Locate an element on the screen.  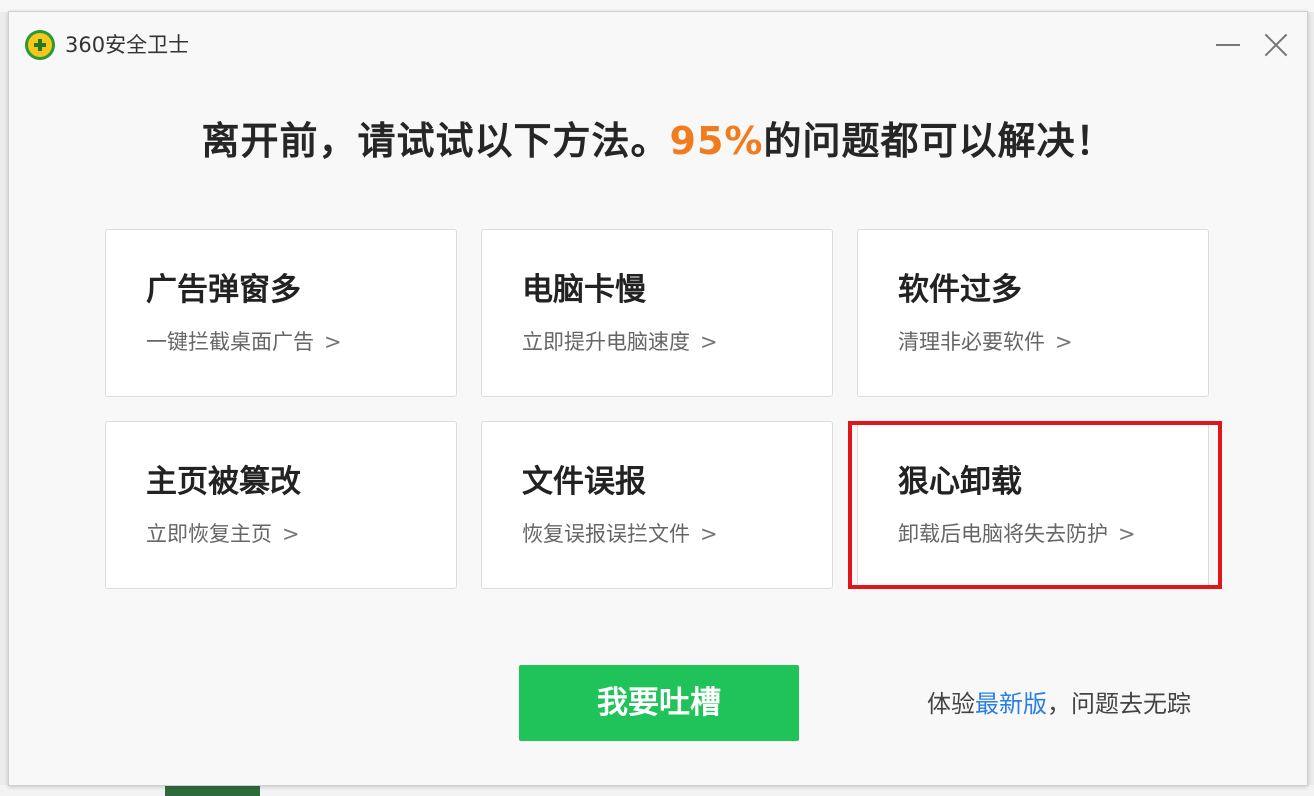
card-subtitle: 立即提升电脑速度 > is located at coordinates (620, 342).